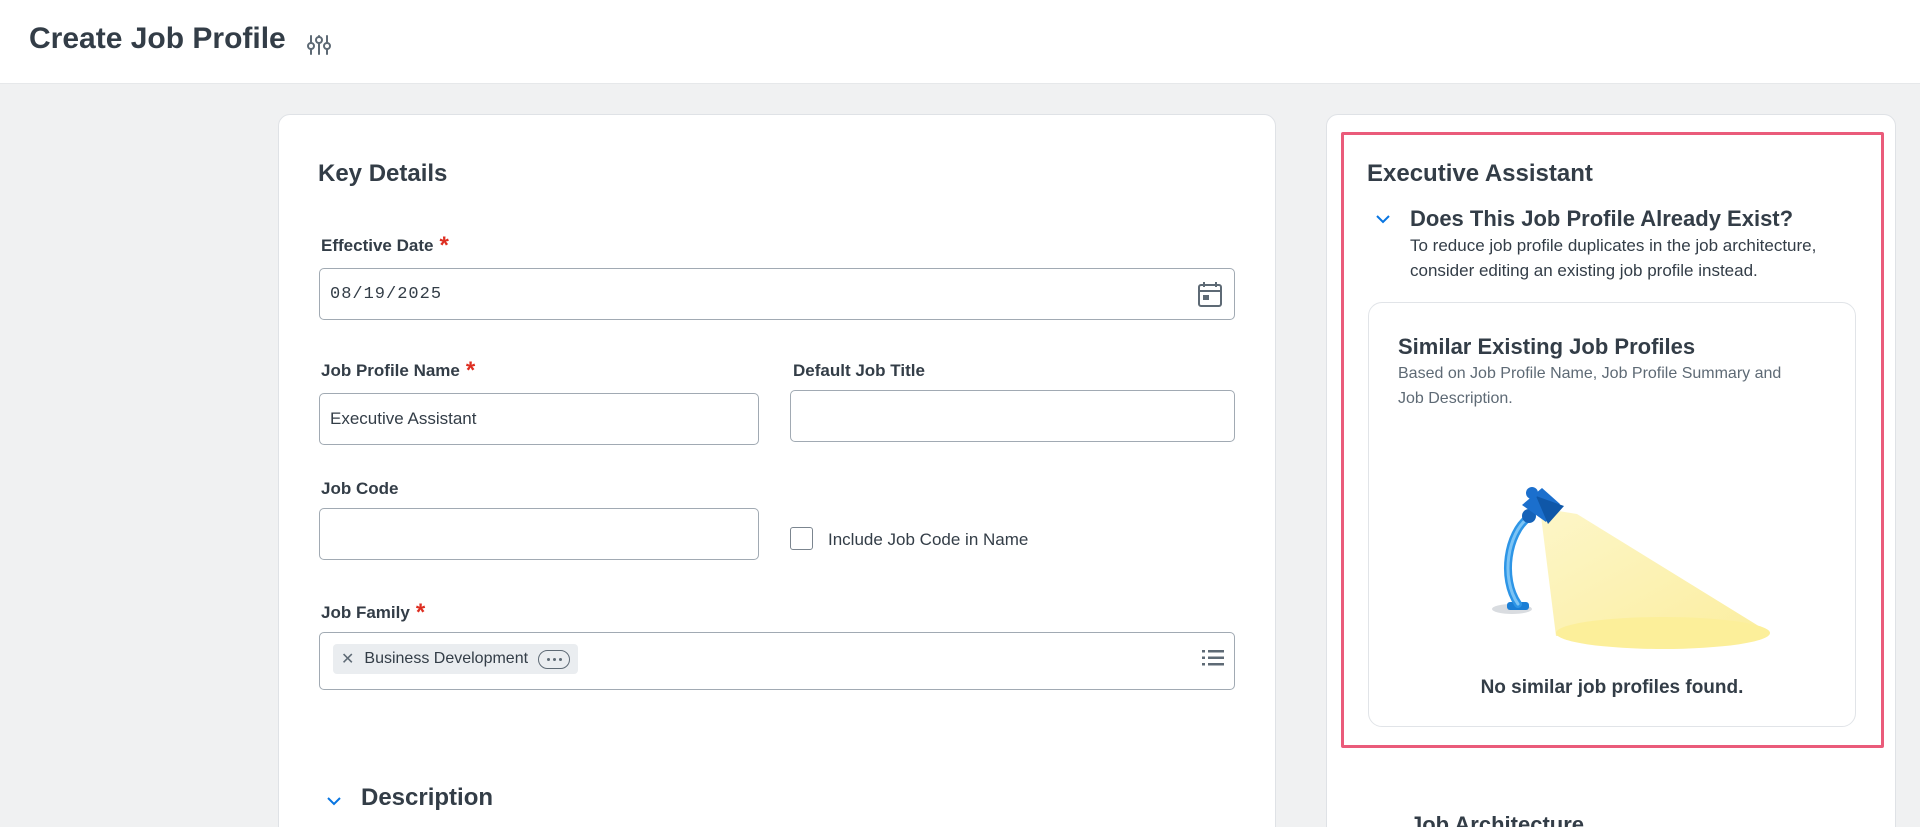 This screenshot has width=1920, height=827. Describe the element at coordinates (1210, 297) in the screenshot. I see `calendar-icon` at that location.